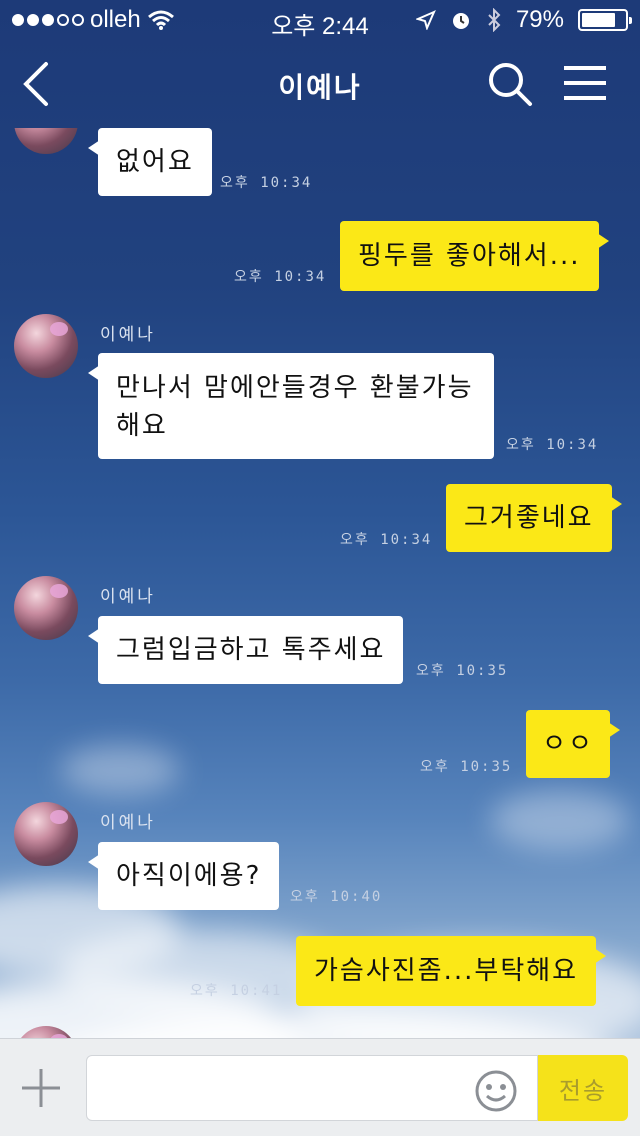  I want to click on message-line: 만나서 맘에안들경우 환불가능, so click(295, 388).